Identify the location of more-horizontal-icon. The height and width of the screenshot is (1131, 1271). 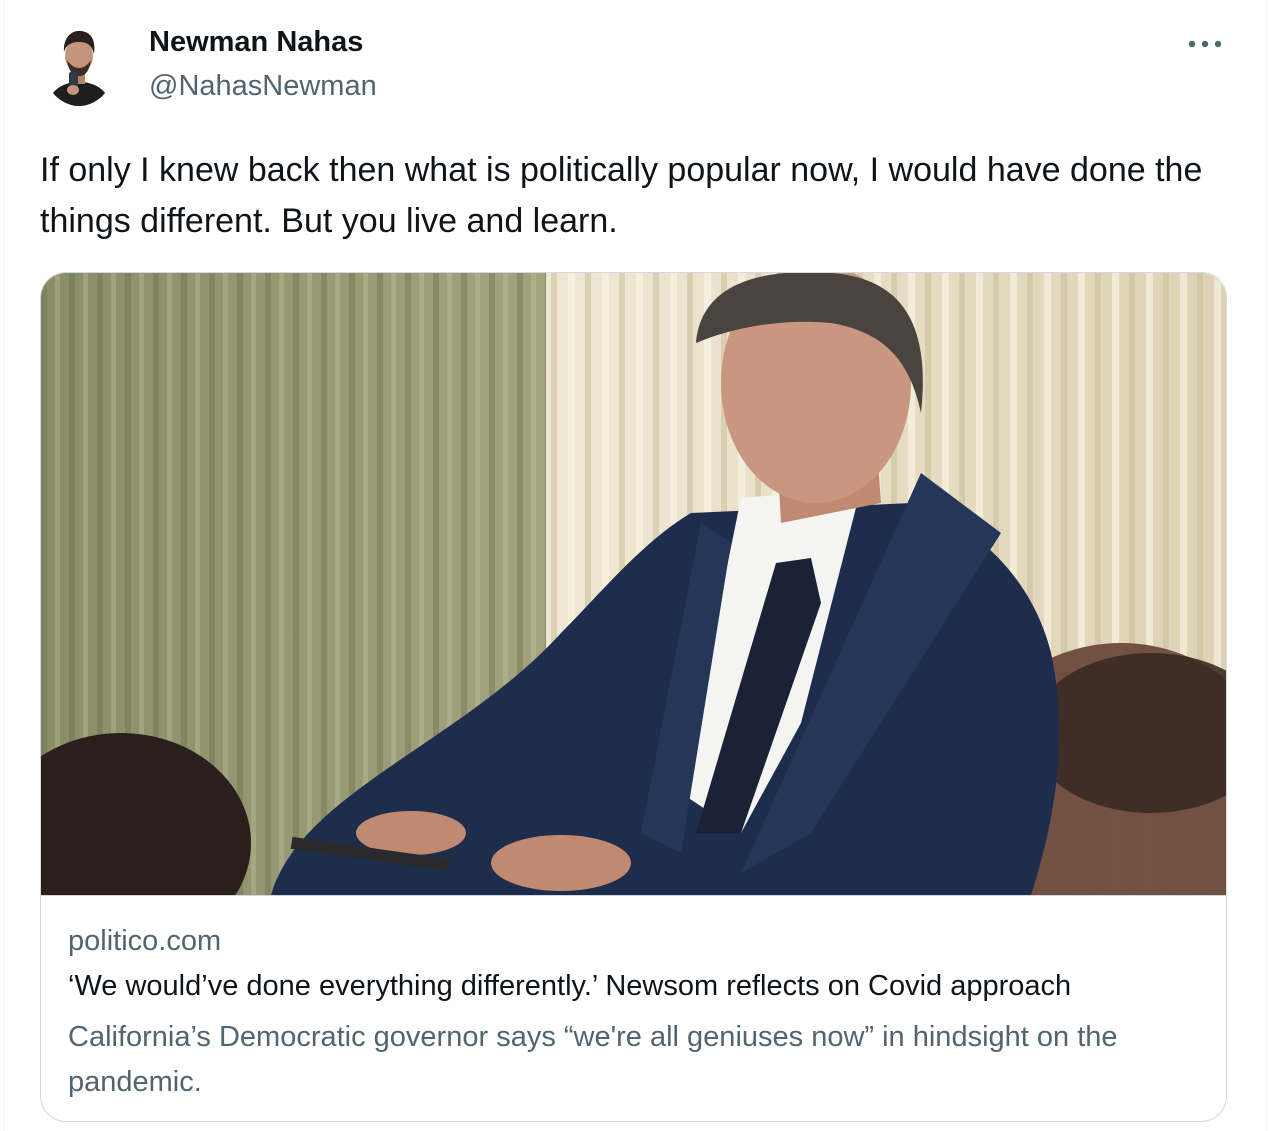
(1205, 44).